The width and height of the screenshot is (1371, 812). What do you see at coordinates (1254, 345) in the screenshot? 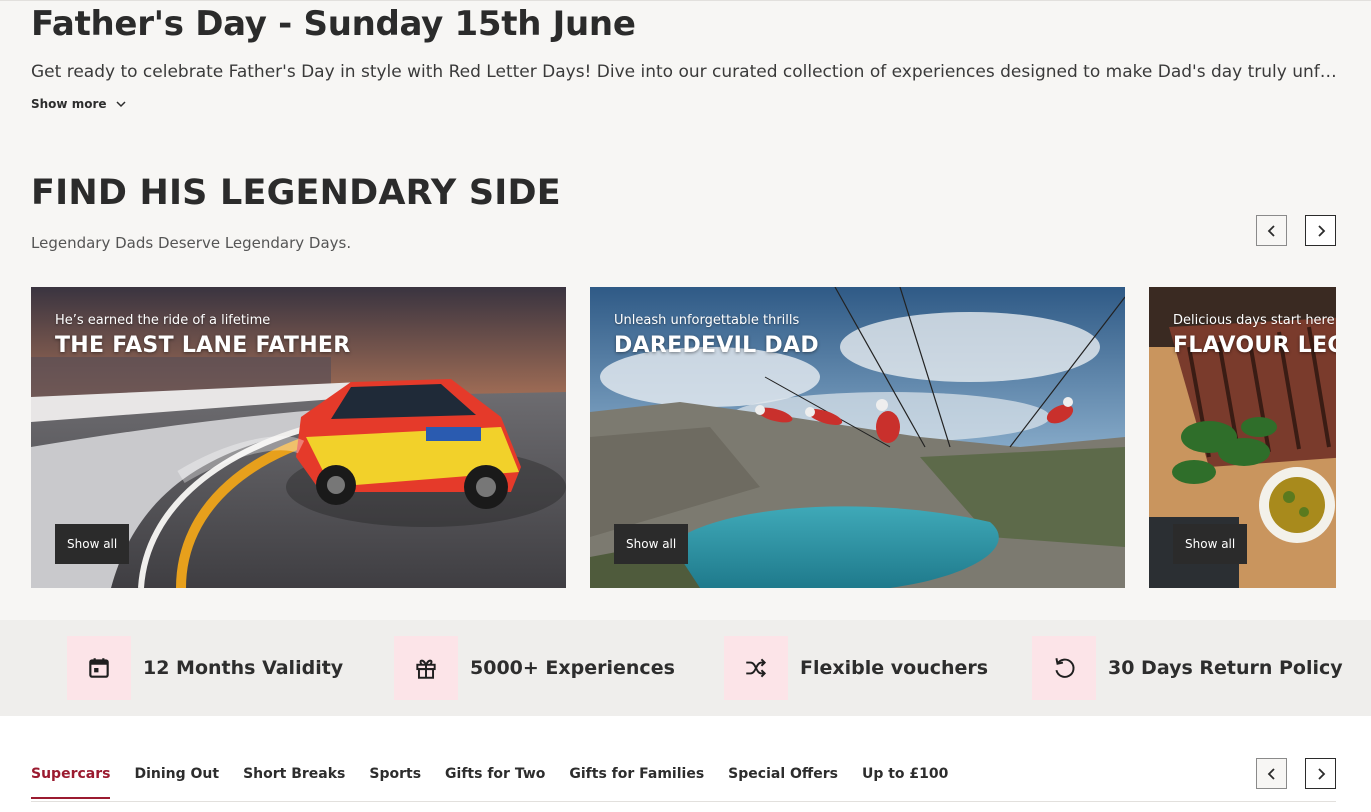
I see `card-title: FLAVOUR LEGEND` at bounding box center [1254, 345].